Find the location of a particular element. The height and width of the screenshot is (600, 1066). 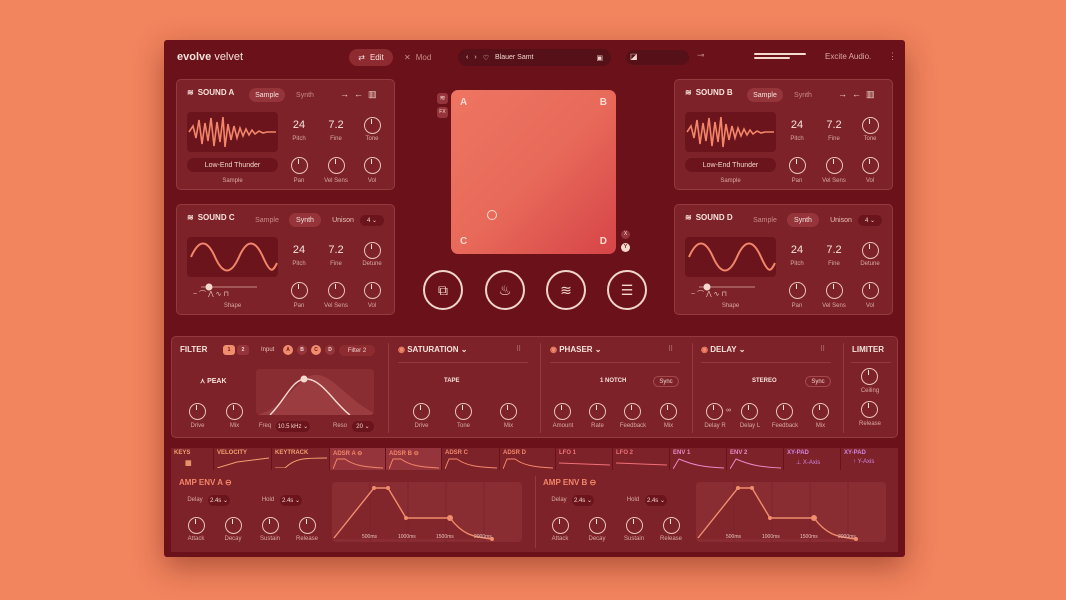

mod-tab-env-2: ENV 2 is located at coordinates (755, 459).